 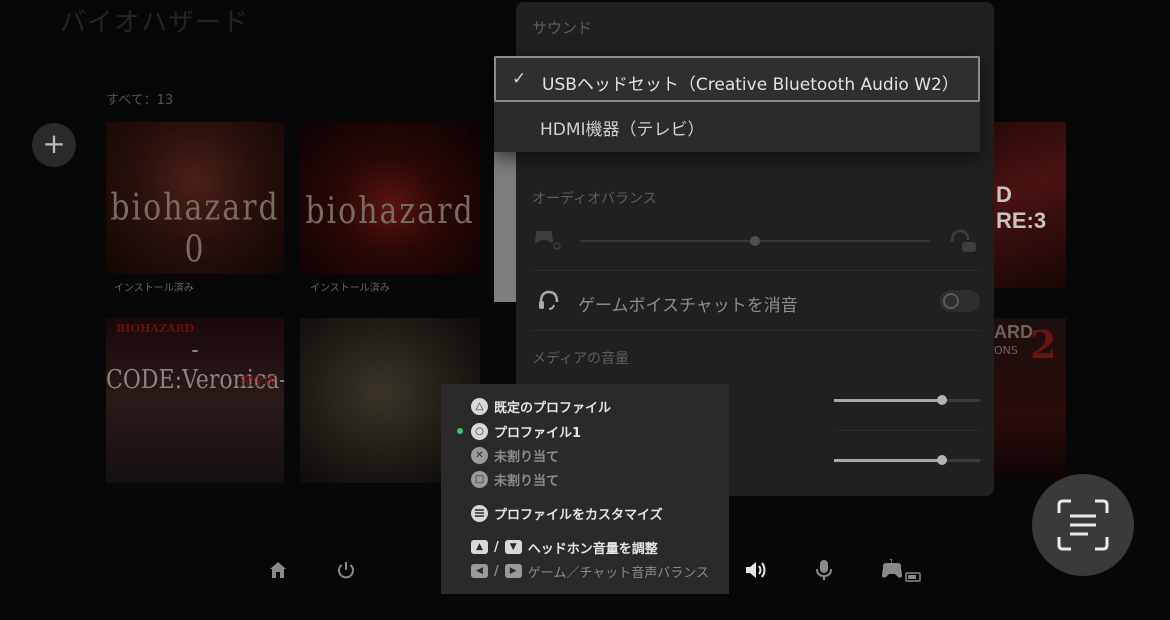 What do you see at coordinates (562, 28) in the screenshot?
I see `sound-panel-title: サウンド` at bounding box center [562, 28].